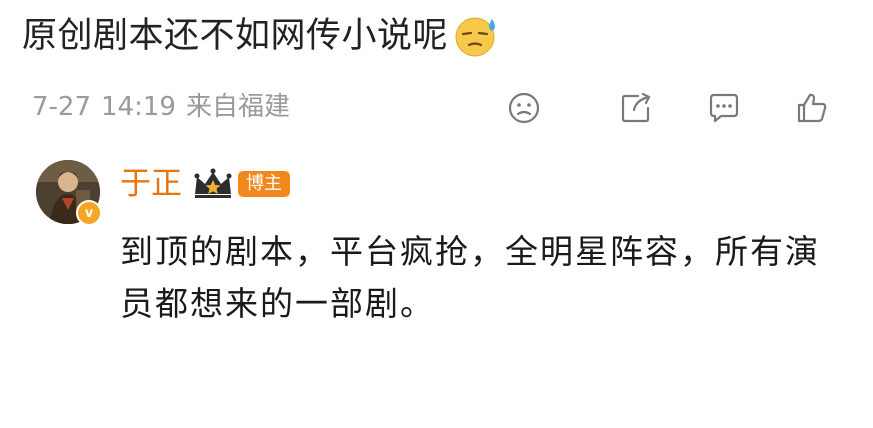 This screenshot has width=873, height=428. Describe the element at coordinates (237, 107) in the screenshot. I see `comment-location: 来自福建` at that location.